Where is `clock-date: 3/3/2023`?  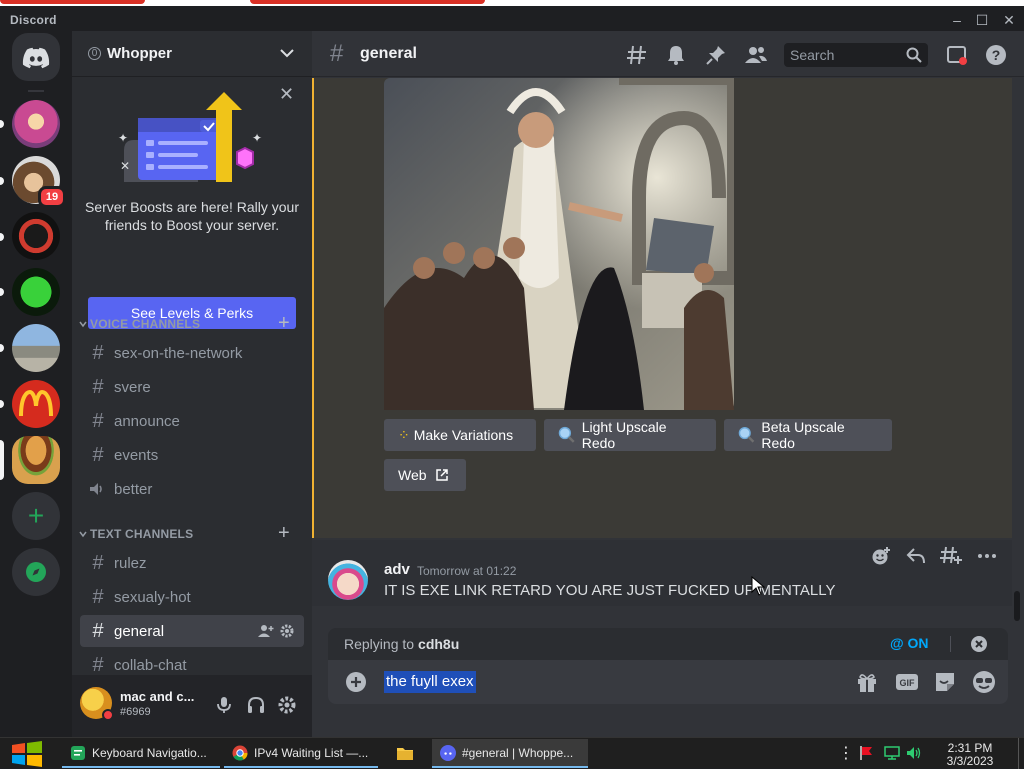
clock-date: 3/3/2023 is located at coordinates (970, 761).